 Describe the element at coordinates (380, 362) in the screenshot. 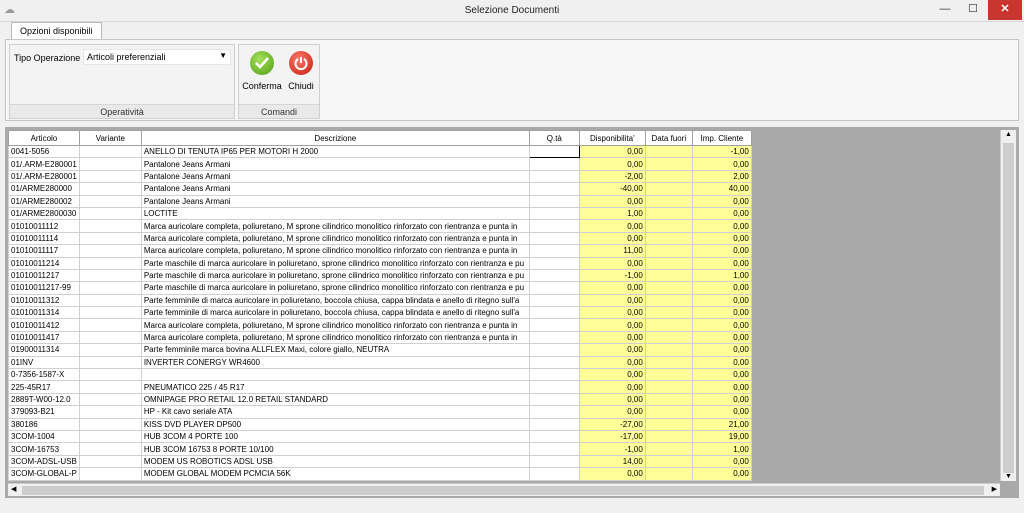

I see `table-row: 01INV INVERTER CONERGY WR4600 0,00 0,00` at that location.